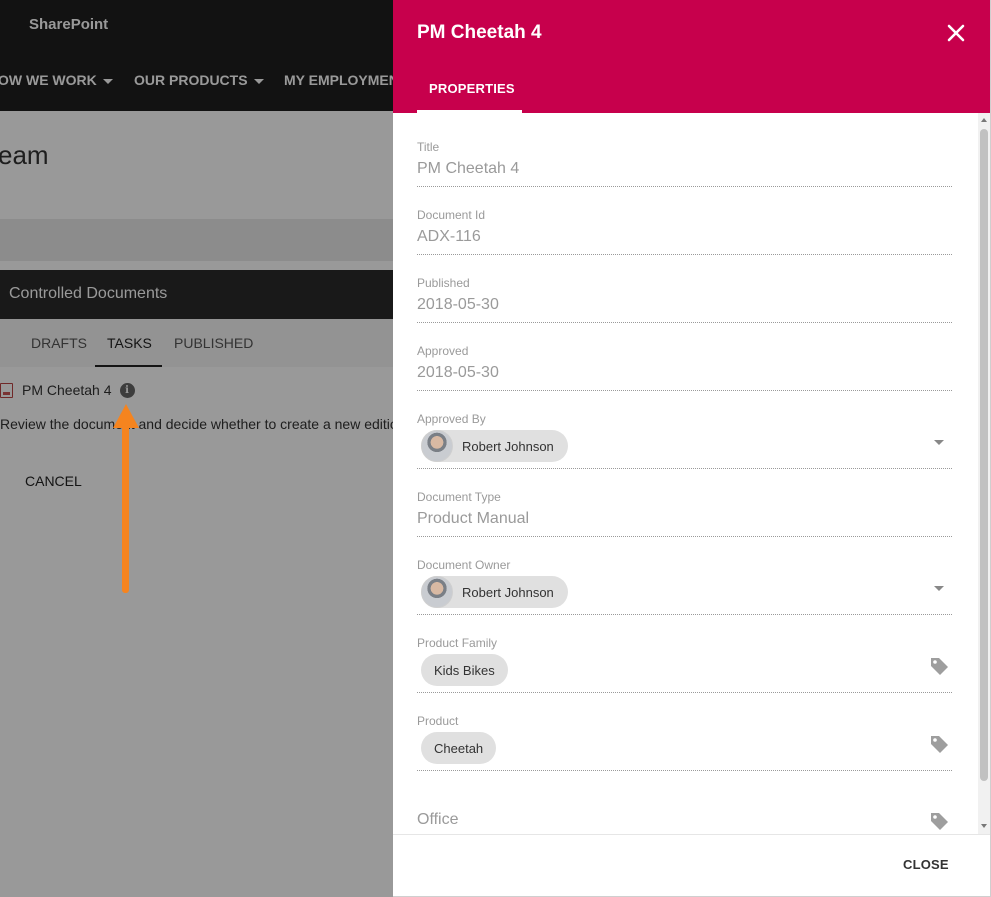 This screenshot has height=897, width=991. I want to click on field-label: Product, so click(438, 721).